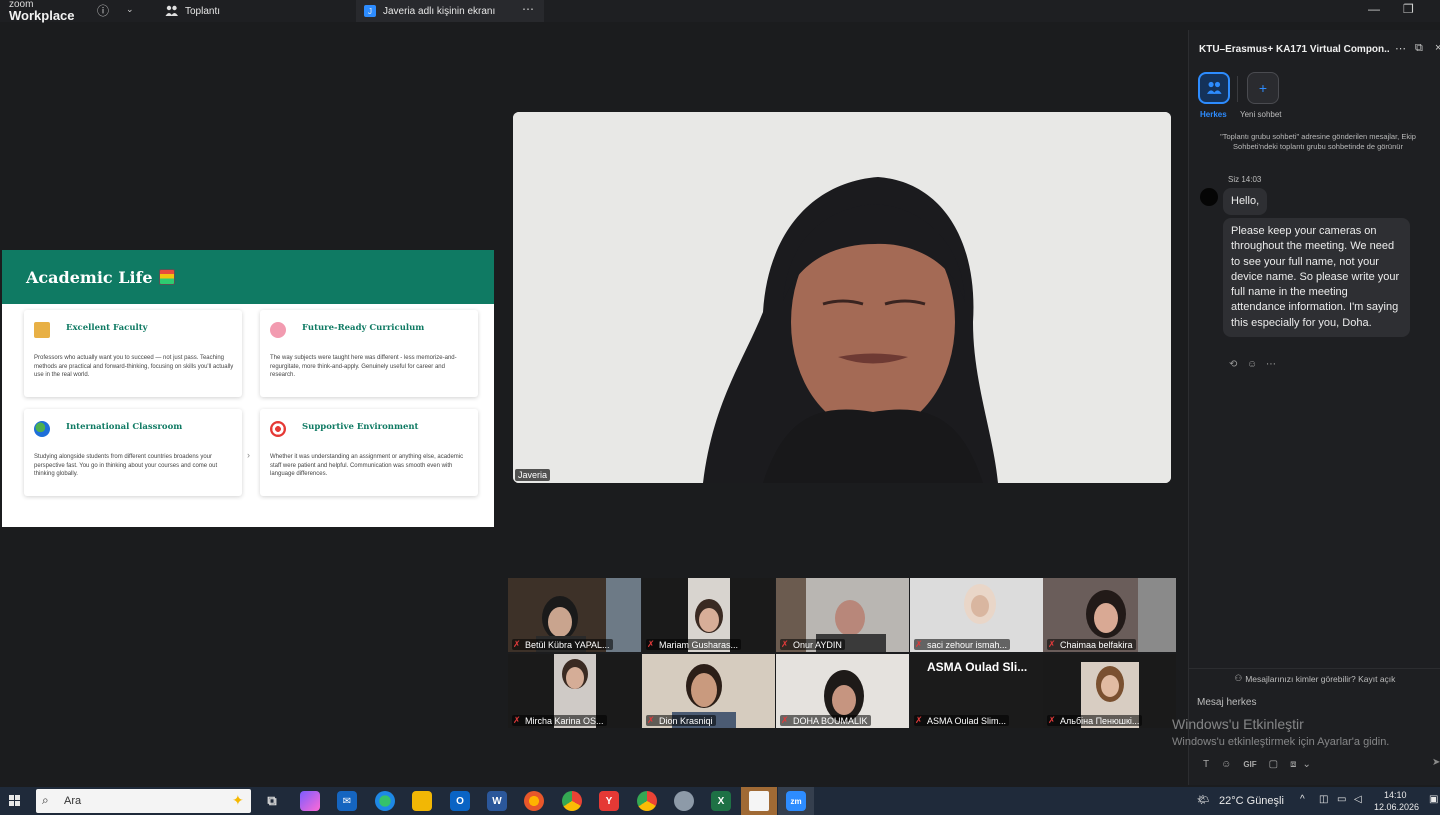  What do you see at coordinates (422, 801) in the screenshot?
I see `file-explorer-icon` at bounding box center [422, 801].